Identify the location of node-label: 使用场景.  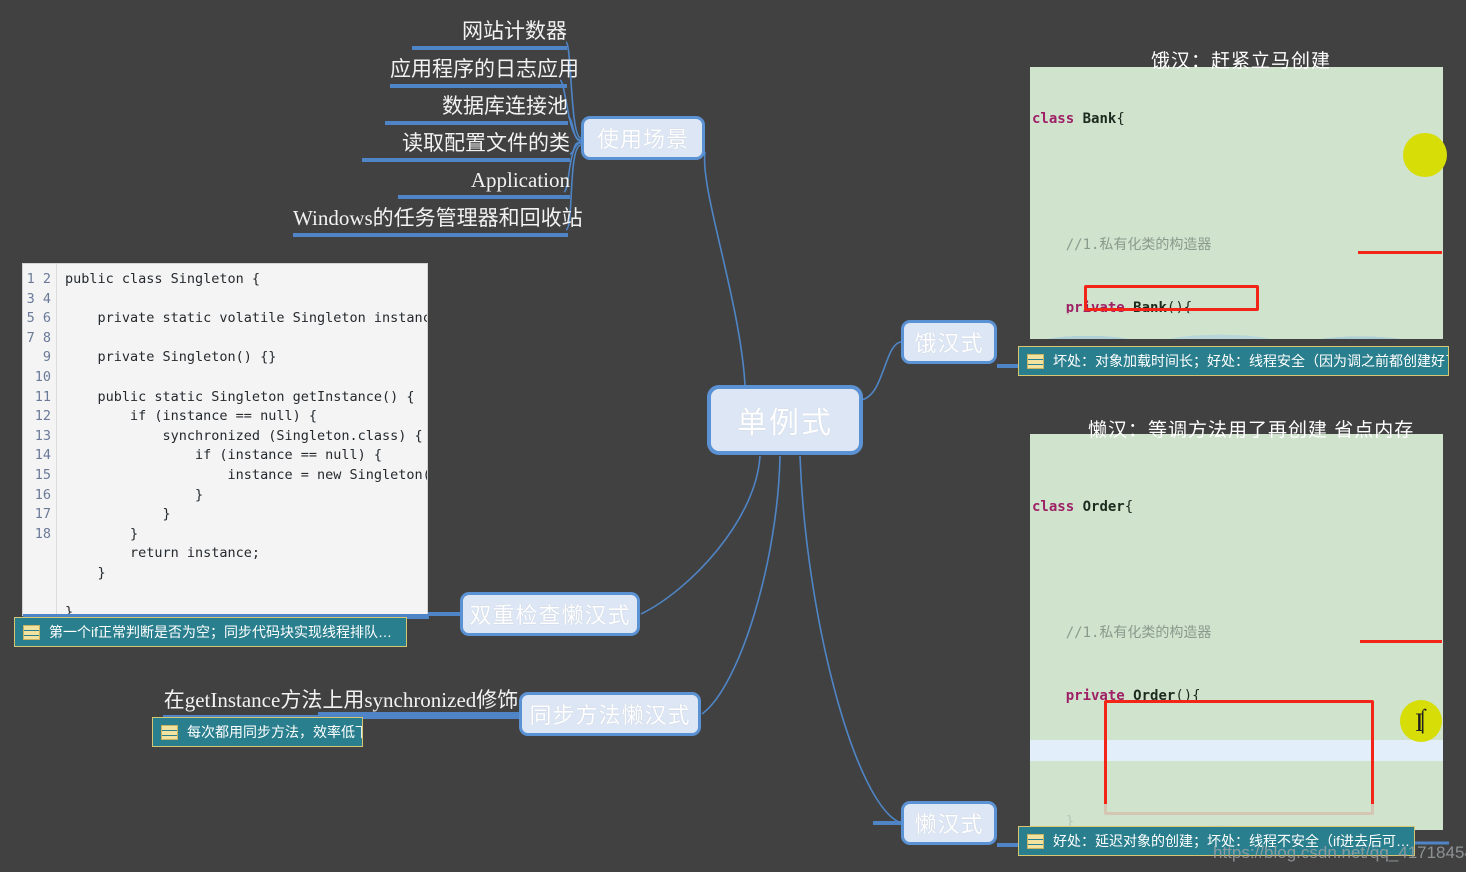
(642, 139).